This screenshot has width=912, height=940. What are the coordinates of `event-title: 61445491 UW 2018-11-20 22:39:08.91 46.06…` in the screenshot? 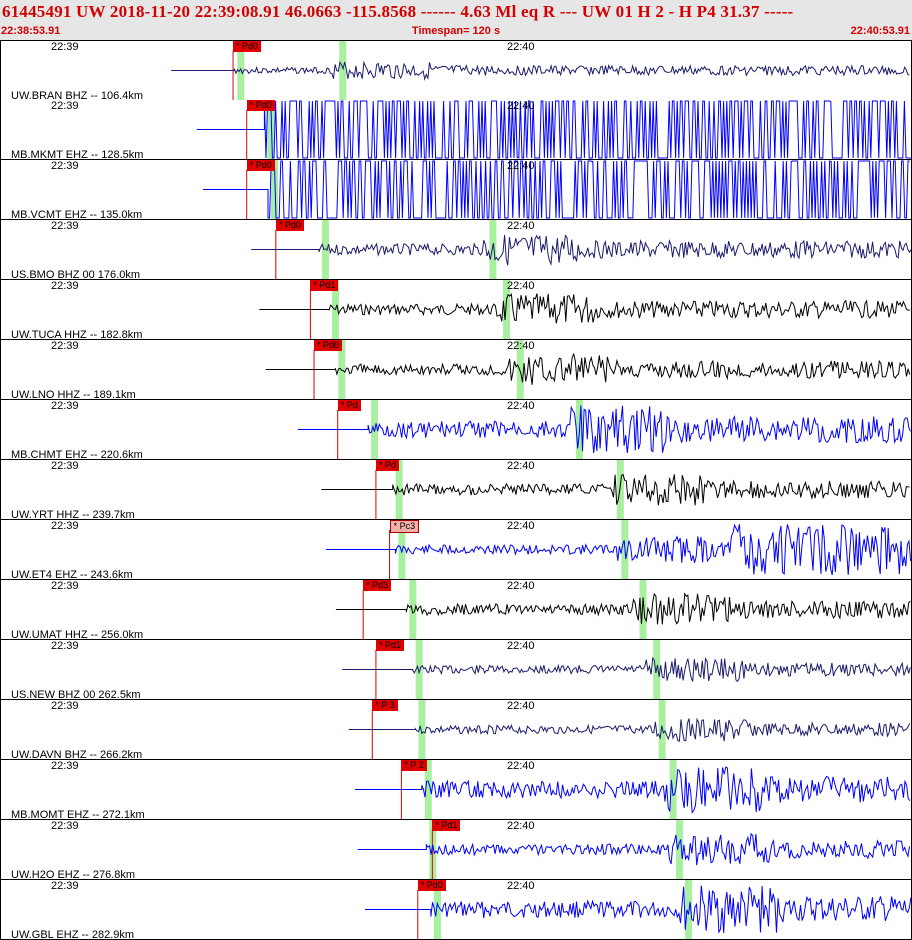 It's located at (398, 11).